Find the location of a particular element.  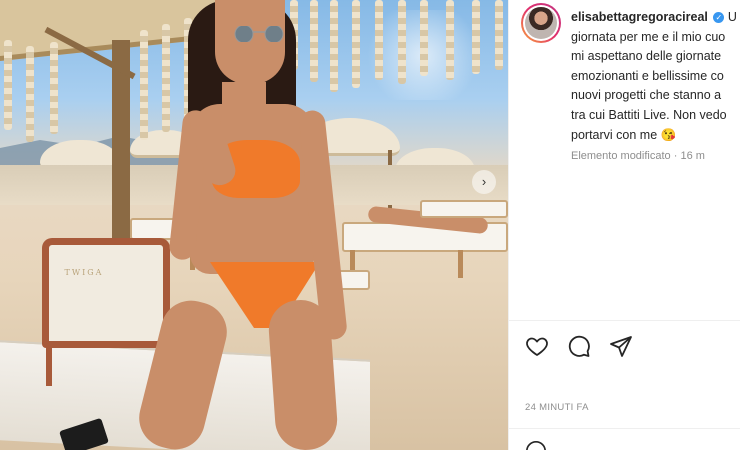

heart-icon is located at coordinates (538, 347).